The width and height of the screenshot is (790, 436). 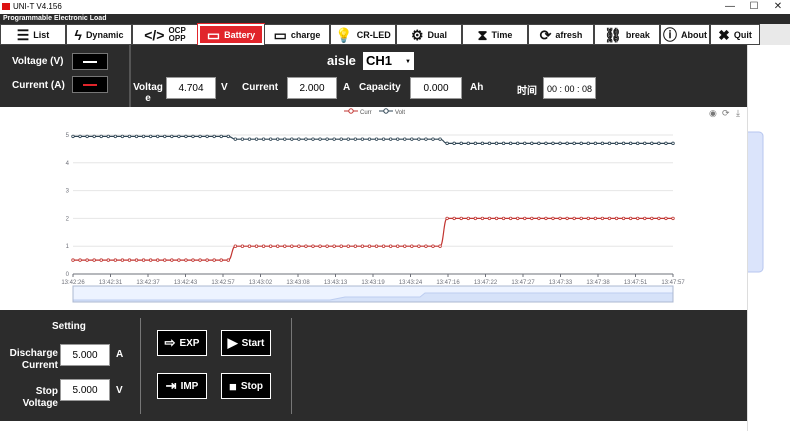 What do you see at coordinates (246, 386) in the screenshot?
I see `stop-button: ■ Stop` at bounding box center [246, 386].